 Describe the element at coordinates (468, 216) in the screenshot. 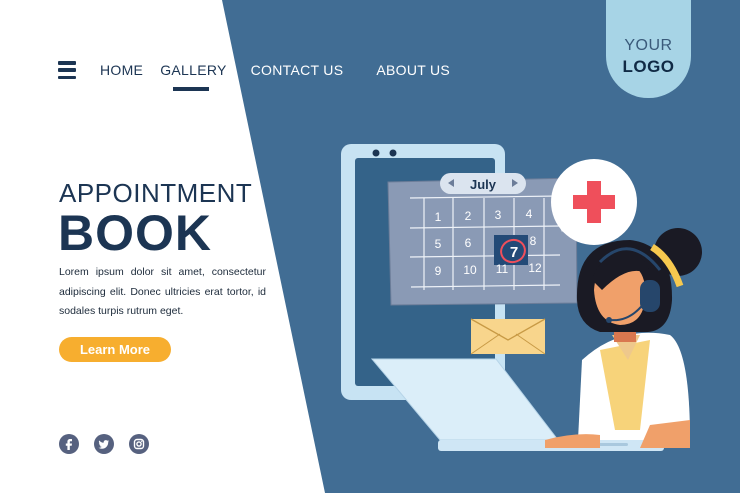

I see `calendar-day: 2` at that location.